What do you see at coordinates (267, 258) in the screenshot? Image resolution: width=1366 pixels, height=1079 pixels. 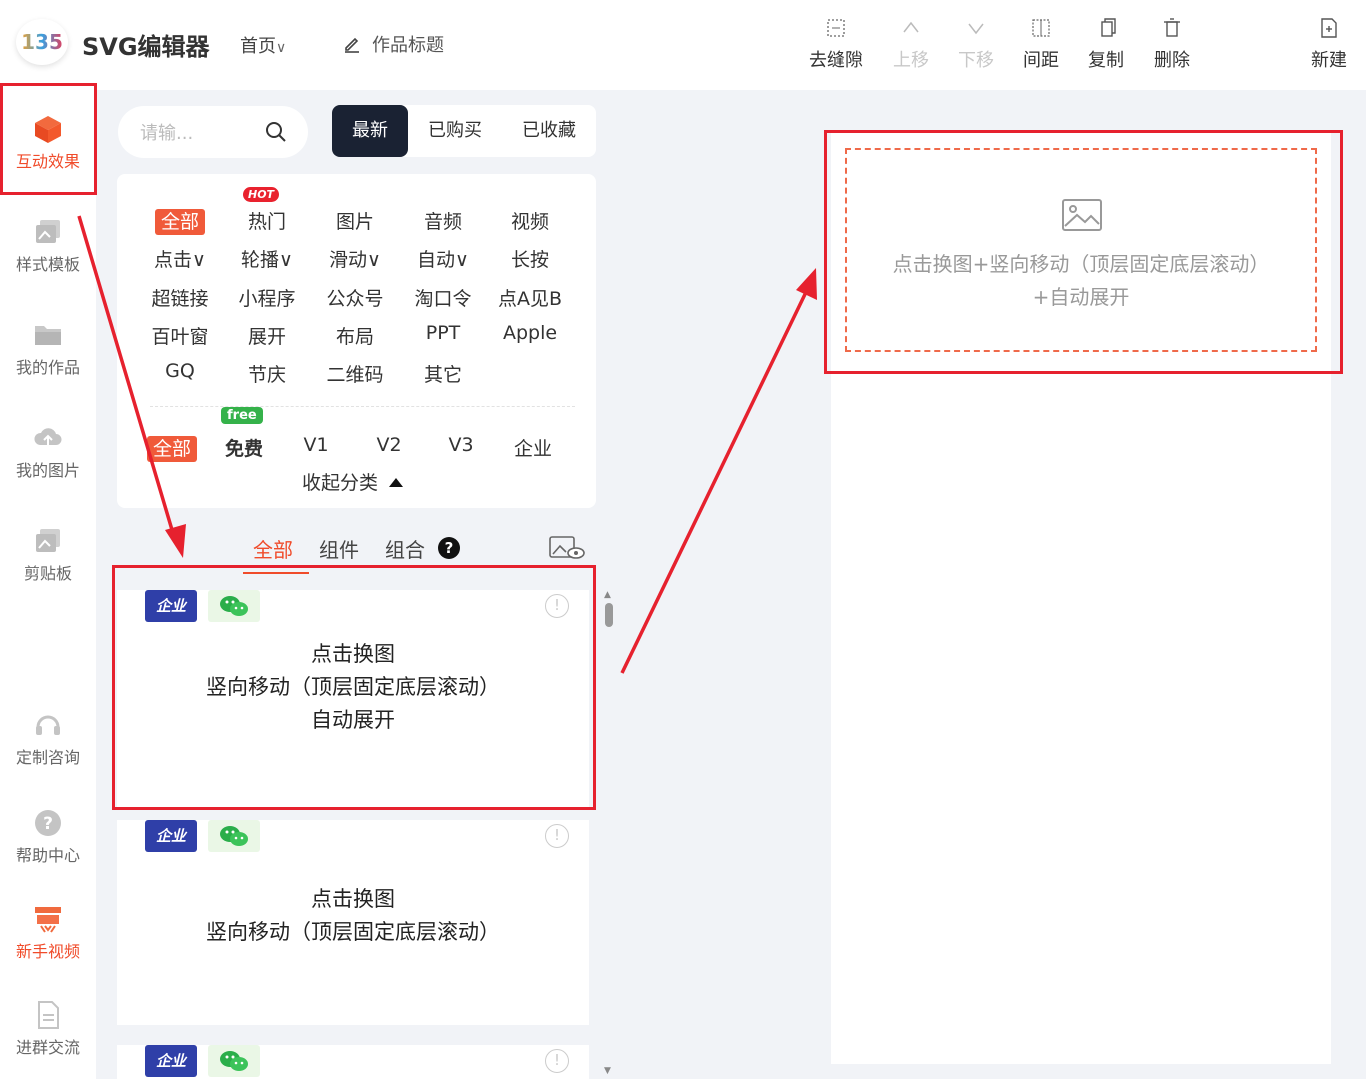 I see `category-carousel: 轮播∨` at bounding box center [267, 258].